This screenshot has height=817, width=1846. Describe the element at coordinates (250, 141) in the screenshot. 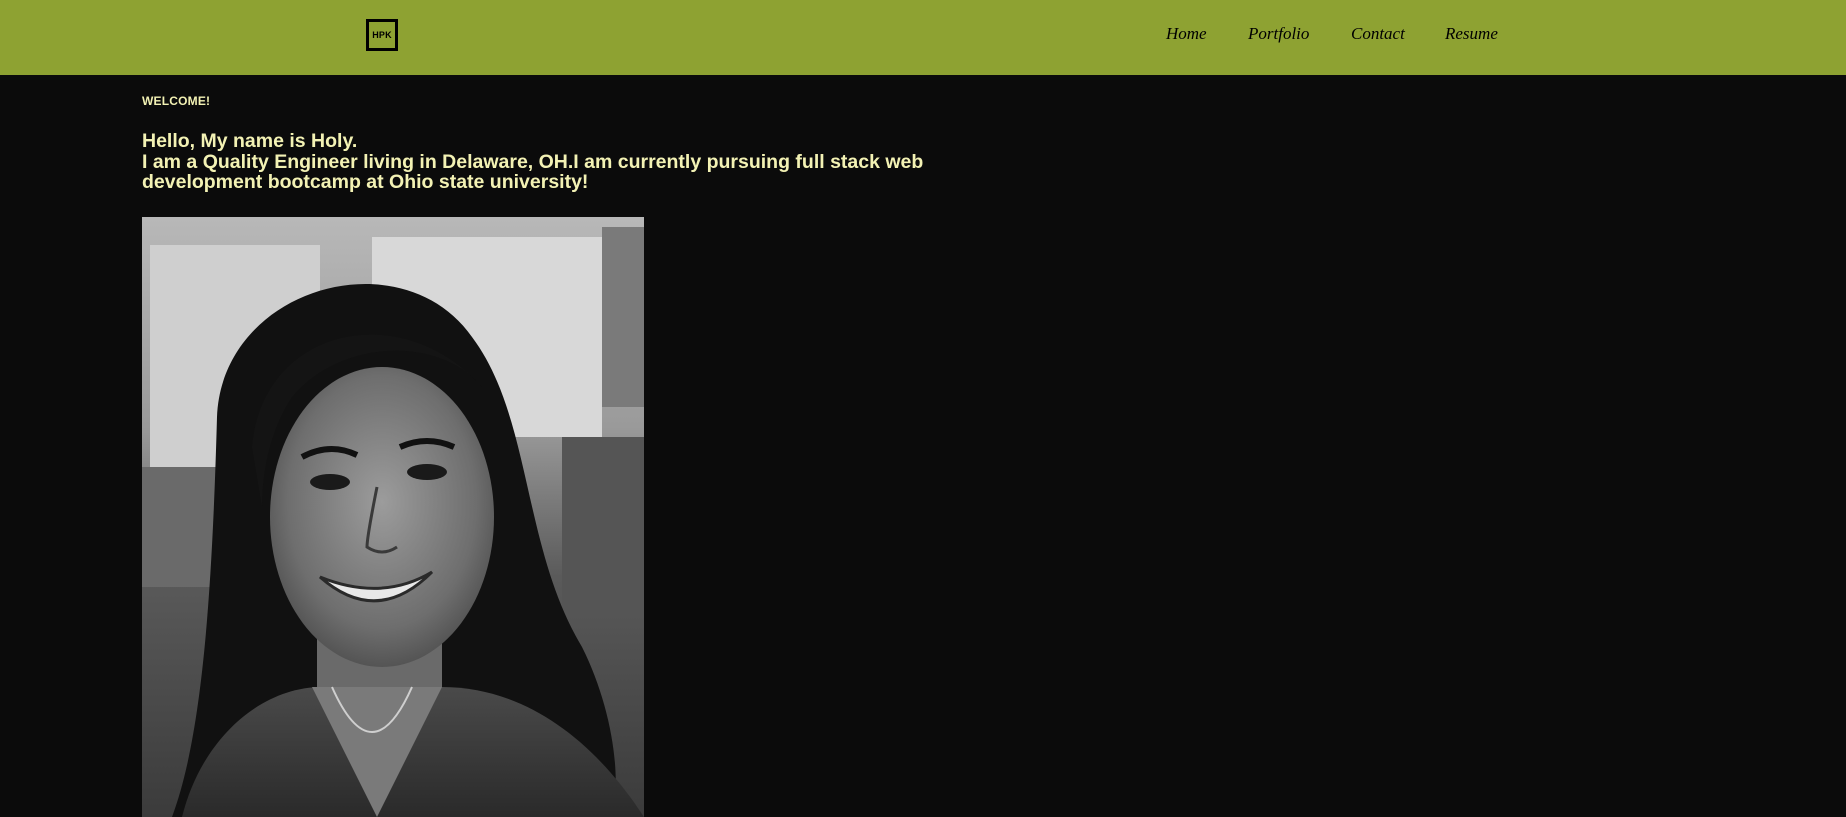

I see `intro-greeting: Hello, My name is Holy.` at that location.